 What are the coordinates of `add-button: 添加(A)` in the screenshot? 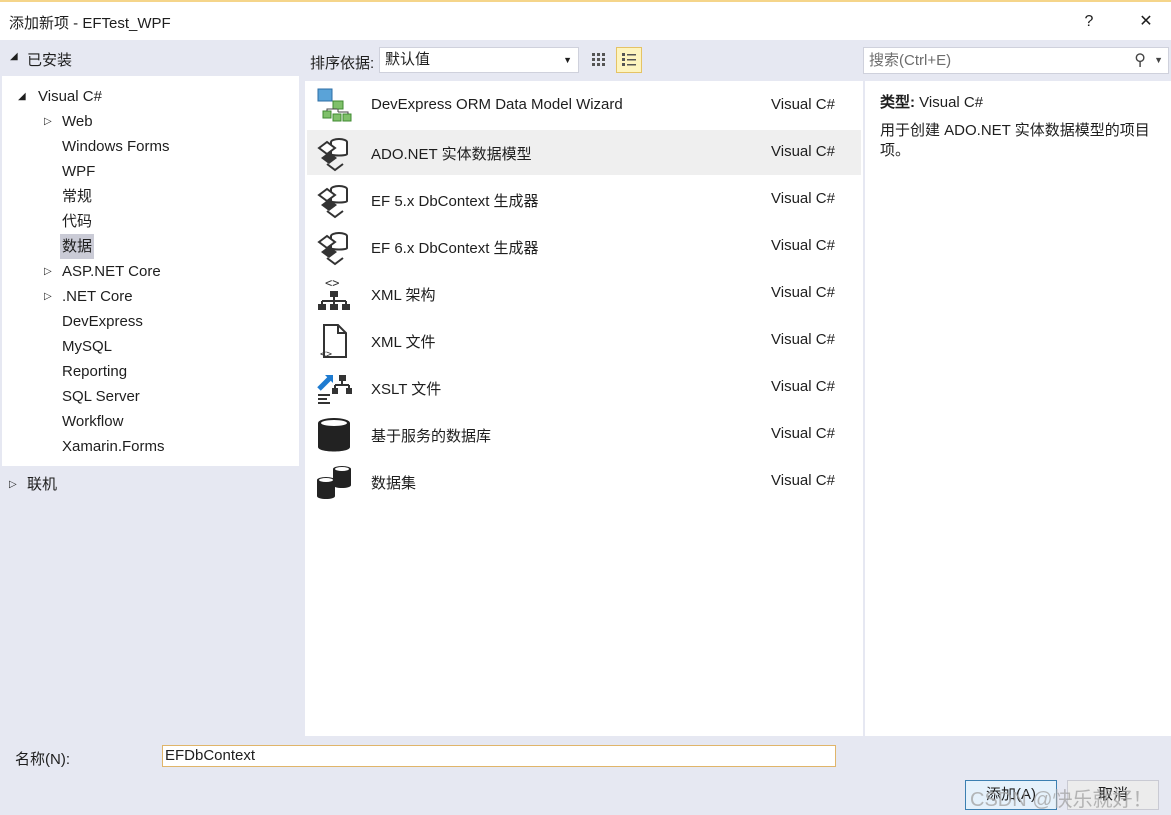 It's located at (1011, 795).